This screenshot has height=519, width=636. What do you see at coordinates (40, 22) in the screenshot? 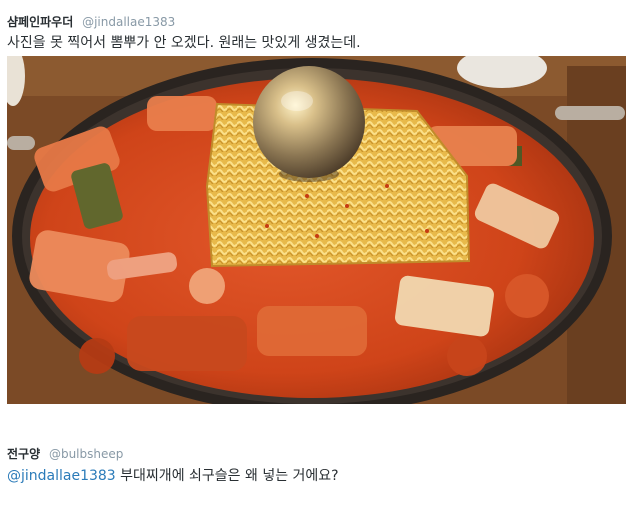
I see `tweet-1-display-name: 샴페인파우더` at bounding box center [40, 22].